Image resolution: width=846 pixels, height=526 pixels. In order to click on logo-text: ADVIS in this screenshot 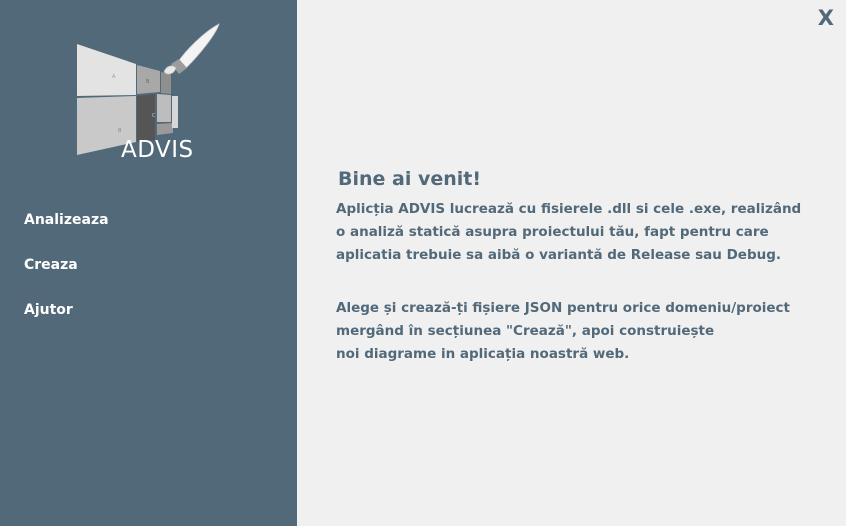, I will do `click(157, 150)`.